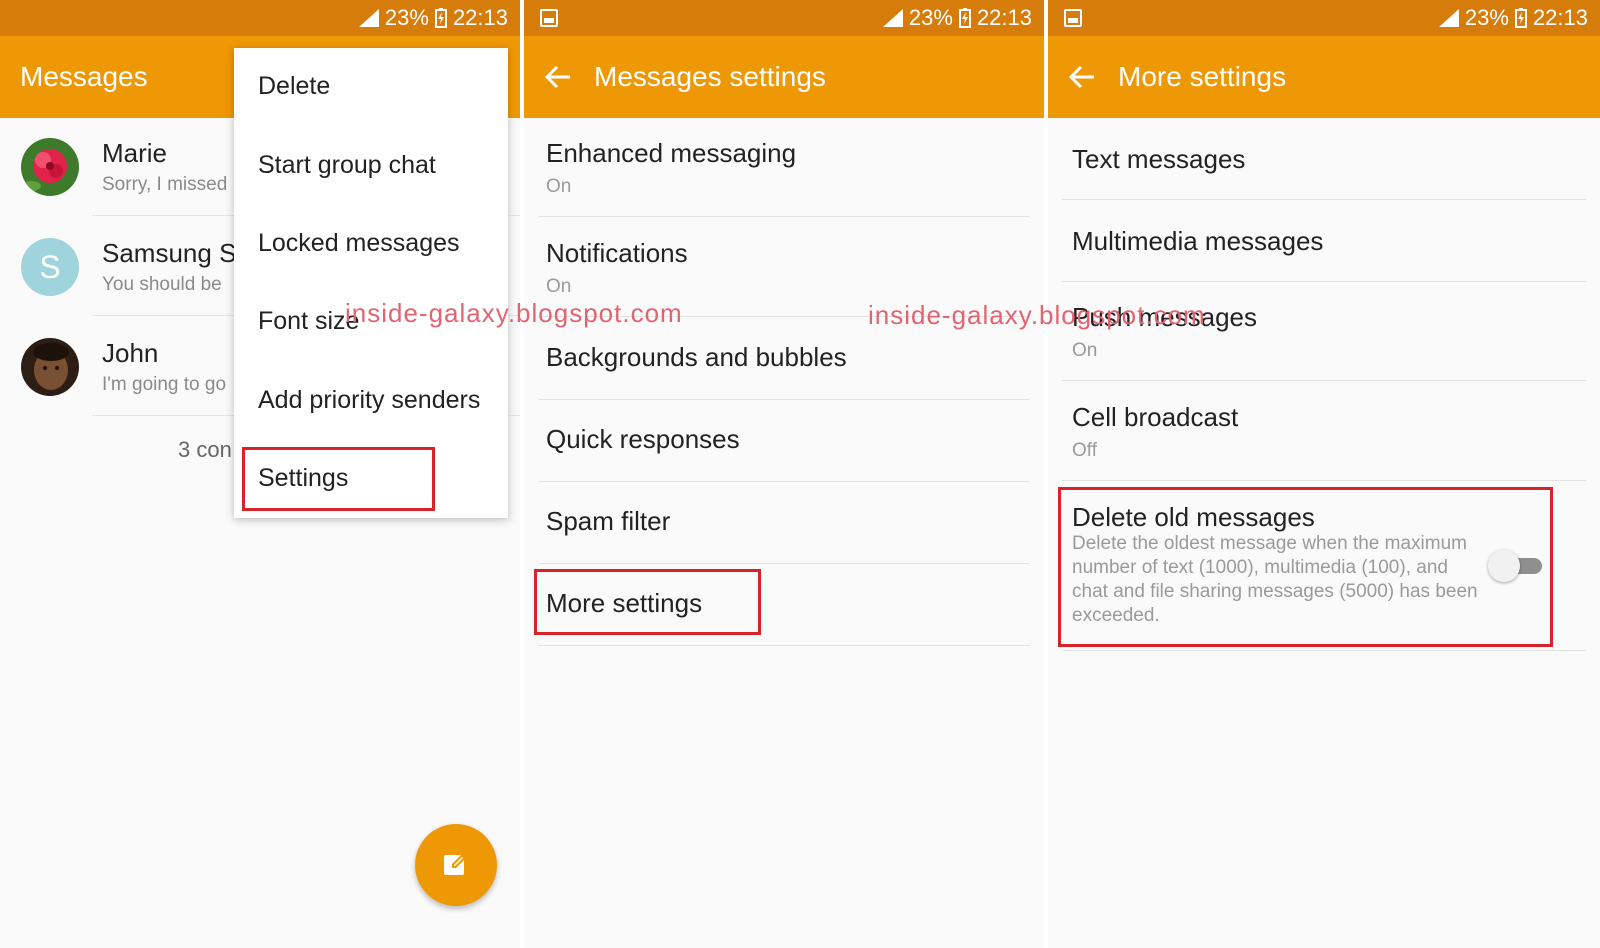  What do you see at coordinates (784, 523) in the screenshot?
I see `setting-spam-filter: Spam filter` at bounding box center [784, 523].